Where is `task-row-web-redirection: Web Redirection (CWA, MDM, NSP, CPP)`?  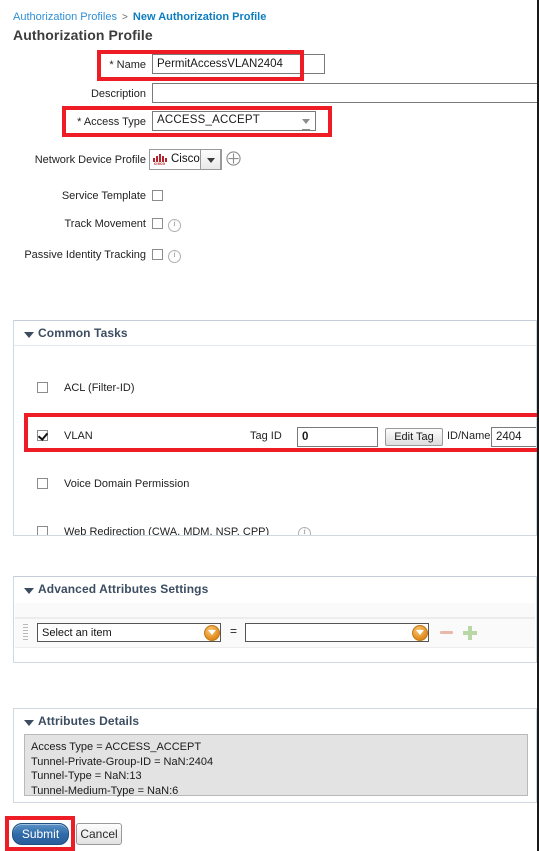
task-row-web-redirection: Web Redirection (CWA, MDM, NSP, CPP) is located at coordinates (275, 528).